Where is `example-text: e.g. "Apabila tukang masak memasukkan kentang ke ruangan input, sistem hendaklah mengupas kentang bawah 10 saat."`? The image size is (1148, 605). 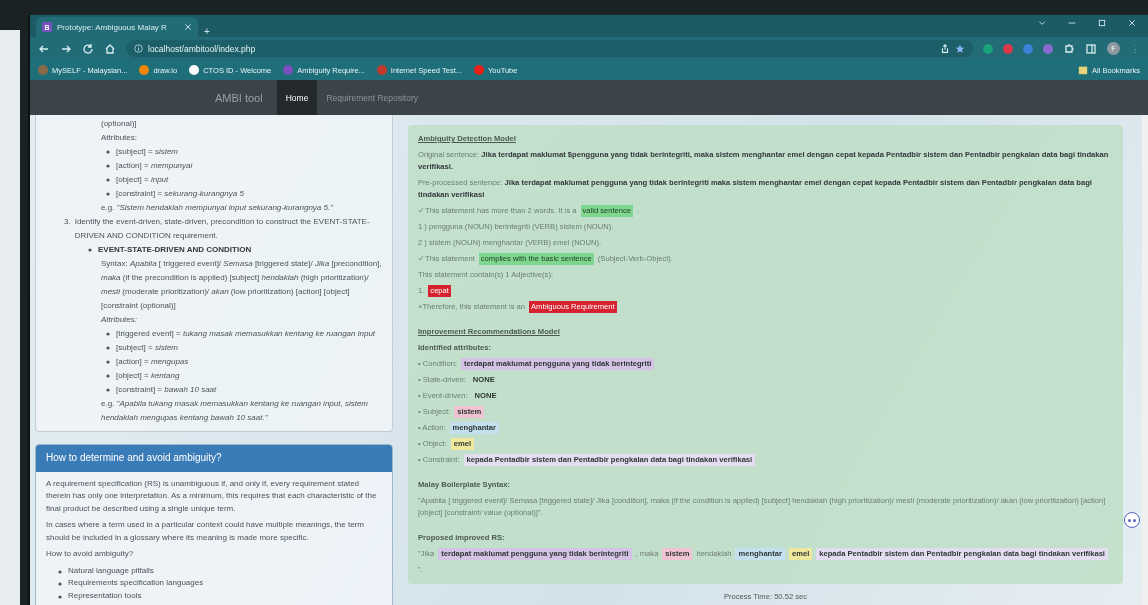
example-text: e.g. "Apabila tukang masak memasukkan kentang ke ruangan input, sistem hendaklah mengupas kentang bawah 10 saat." is located at coordinates (234, 410).